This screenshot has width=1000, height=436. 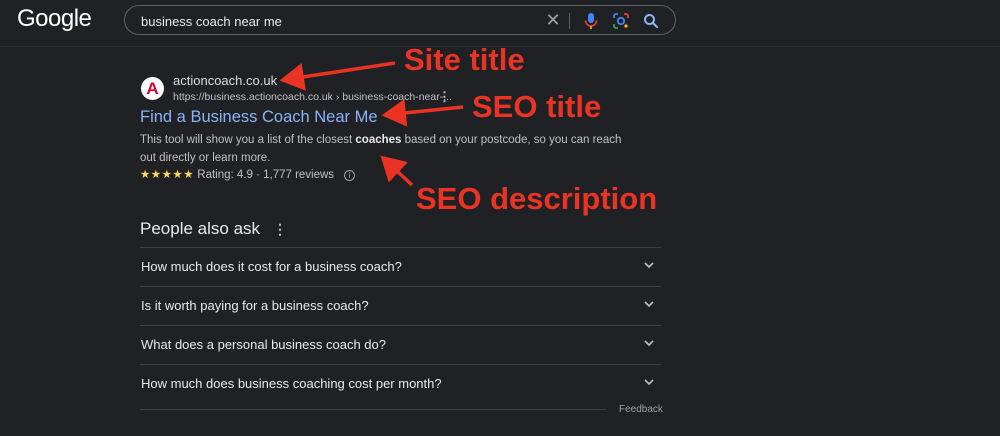 What do you see at coordinates (537, 106) in the screenshot?
I see `annotation-seo-title: SEO title` at bounding box center [537, 106].